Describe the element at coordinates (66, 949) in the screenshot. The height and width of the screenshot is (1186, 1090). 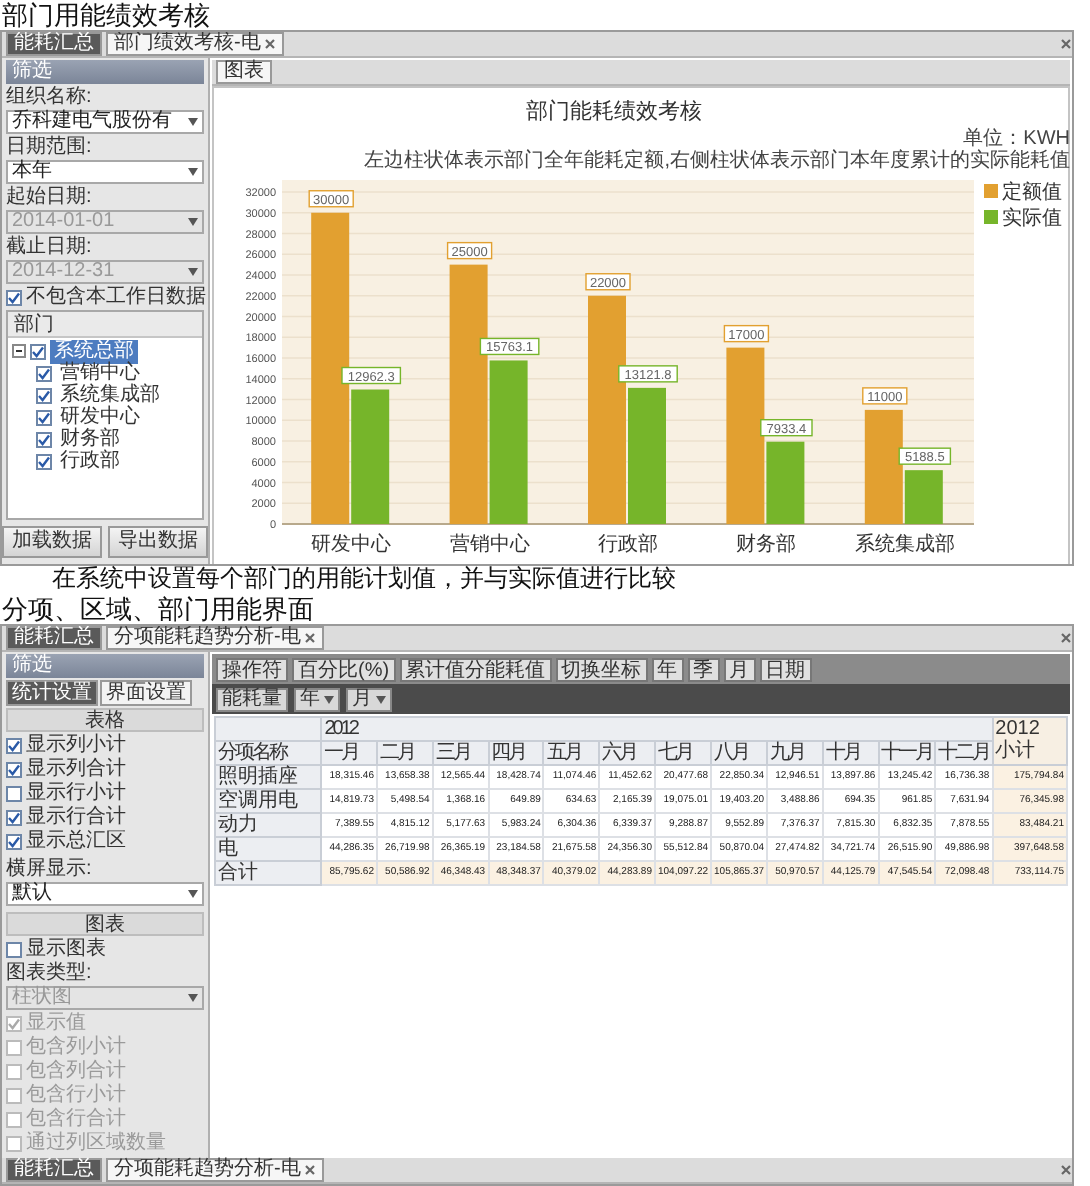
I see `option-label: 显示图表` at that location.